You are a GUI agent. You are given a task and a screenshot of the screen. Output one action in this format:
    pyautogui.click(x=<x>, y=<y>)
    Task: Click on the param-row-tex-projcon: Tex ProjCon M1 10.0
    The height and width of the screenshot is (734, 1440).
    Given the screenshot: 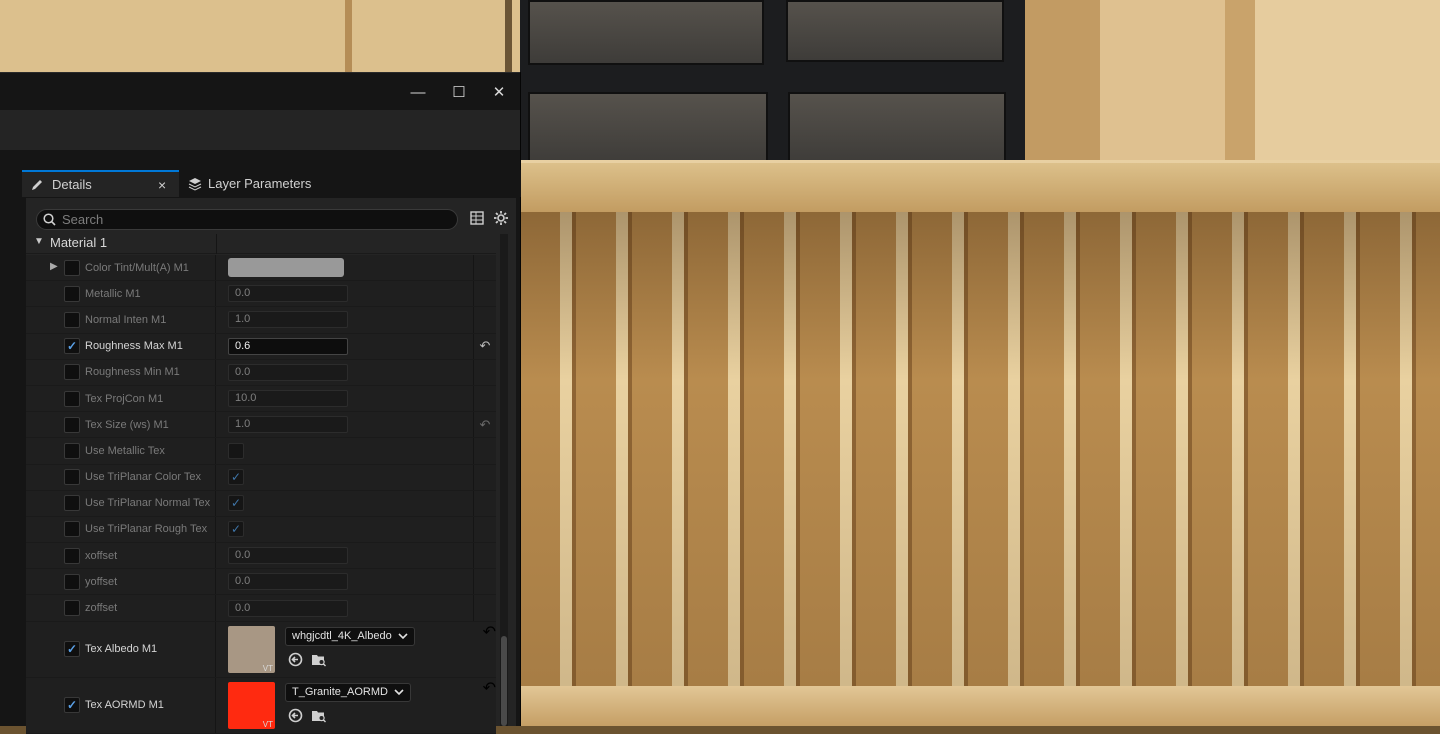 What is the action you would take?
    pyautogui.click(x=261, y=399)
    